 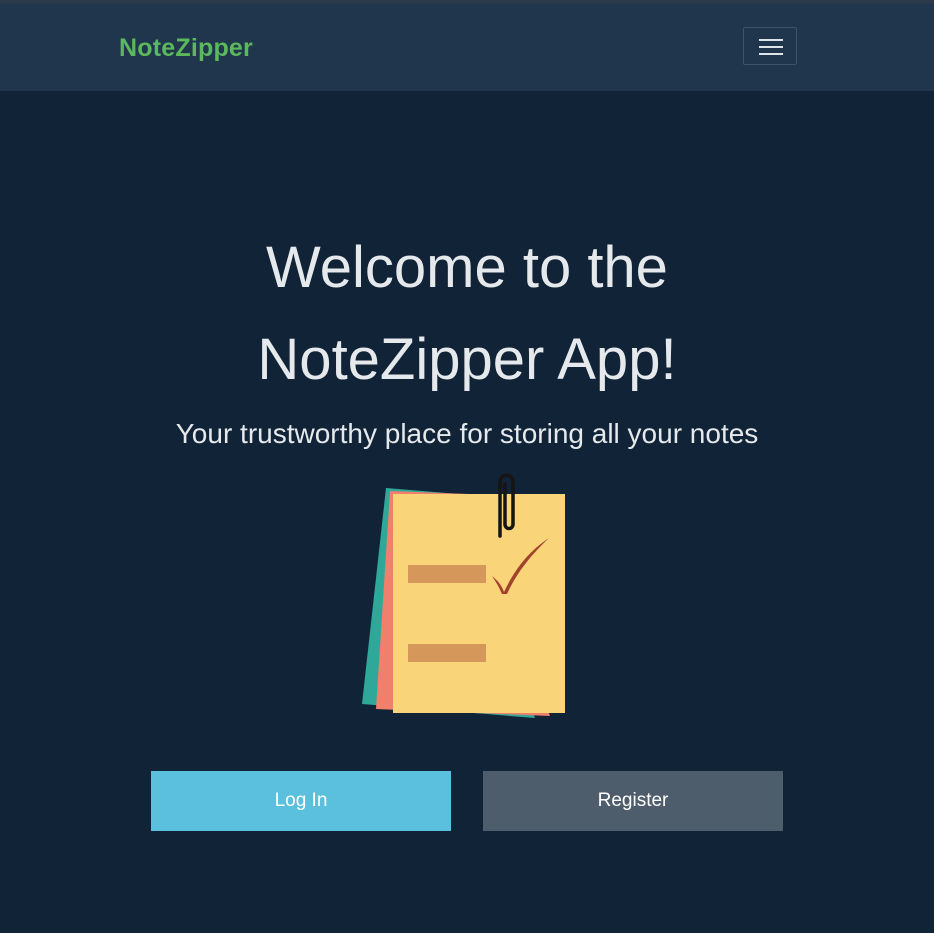 What do you see at coordinates (465, 596) in the screenshot?
I see `sticky-notes-checklist-icon` at bounding box center [465, 596].